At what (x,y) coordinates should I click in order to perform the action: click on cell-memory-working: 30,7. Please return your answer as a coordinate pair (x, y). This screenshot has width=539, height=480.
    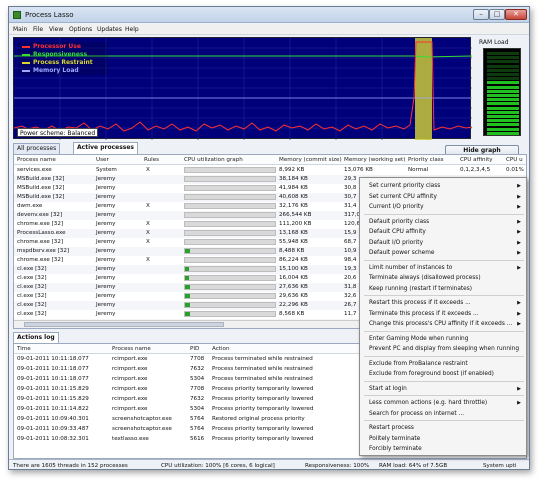
    Looking at the image, I should click on (350, 197).